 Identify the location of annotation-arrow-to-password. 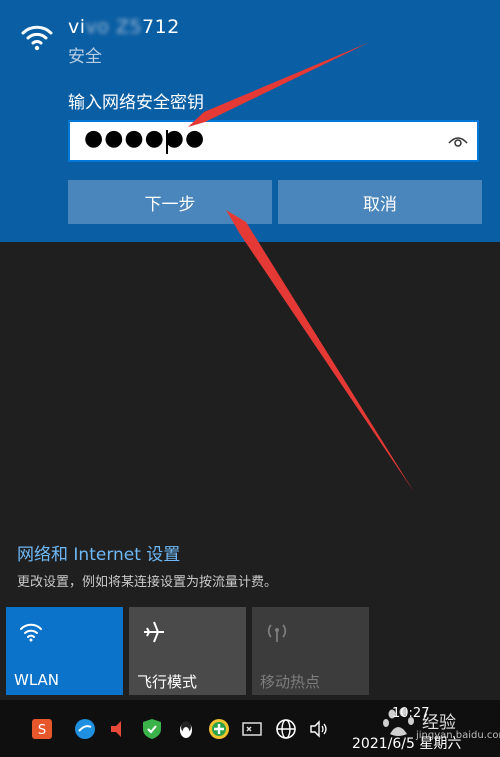
(279, 84).